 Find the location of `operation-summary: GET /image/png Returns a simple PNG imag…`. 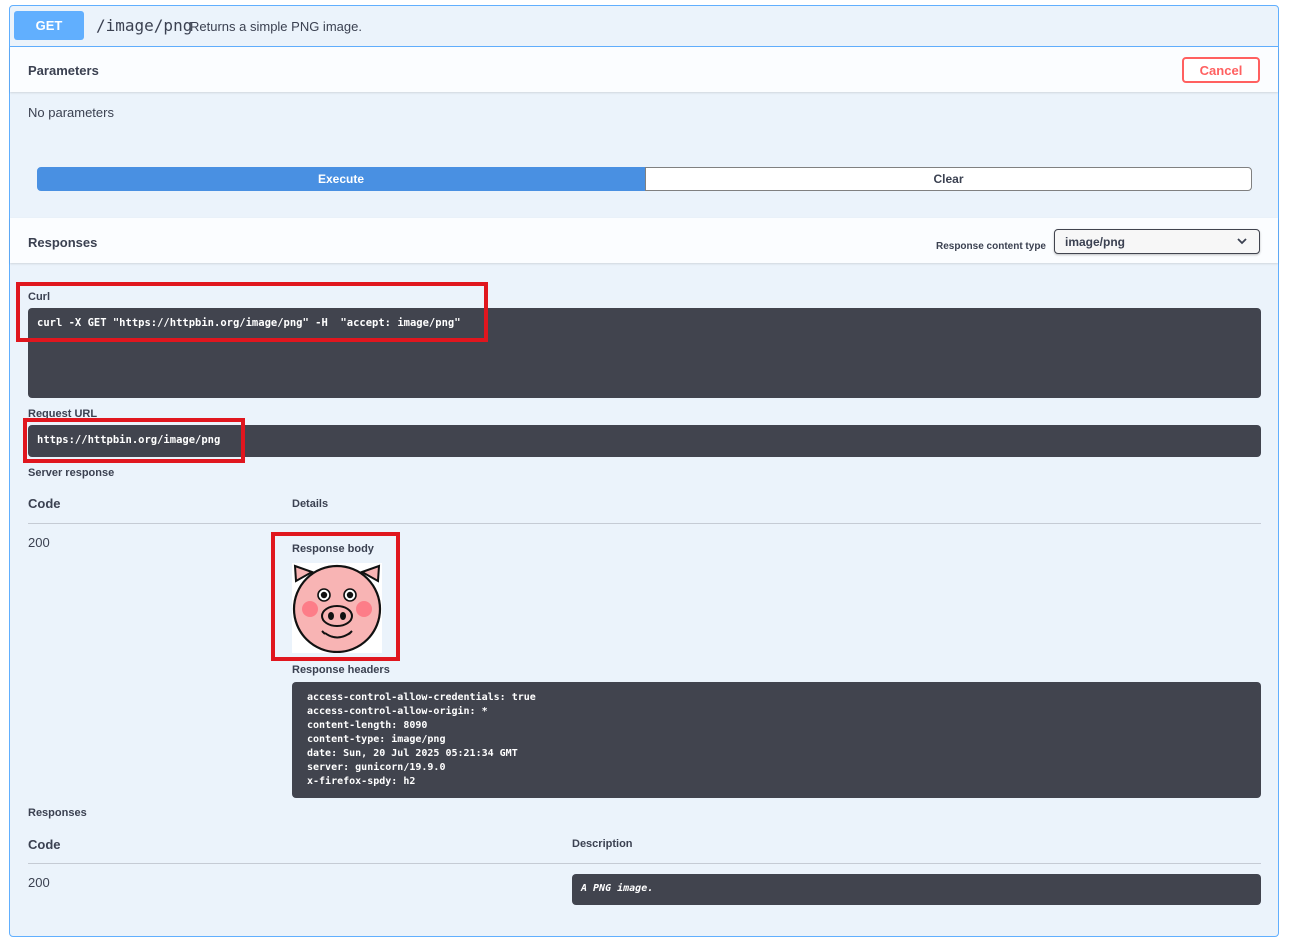

operation-summary: GET /image/png Returns a simple PNG imag… is located at coordinates (644, 26).